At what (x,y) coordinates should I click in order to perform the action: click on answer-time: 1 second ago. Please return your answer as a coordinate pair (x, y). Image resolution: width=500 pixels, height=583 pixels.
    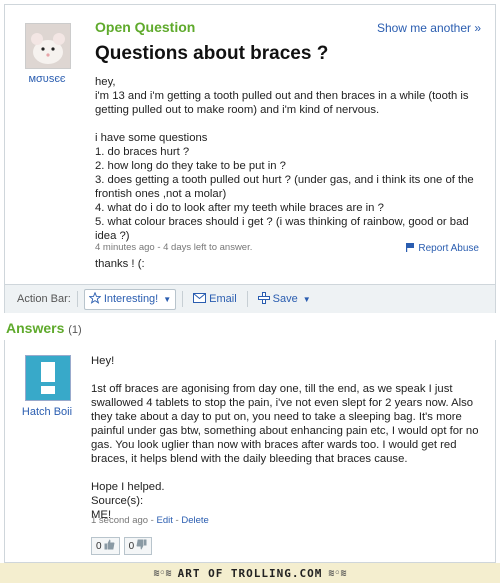
    Looking at the image, I should click on (120, 520).